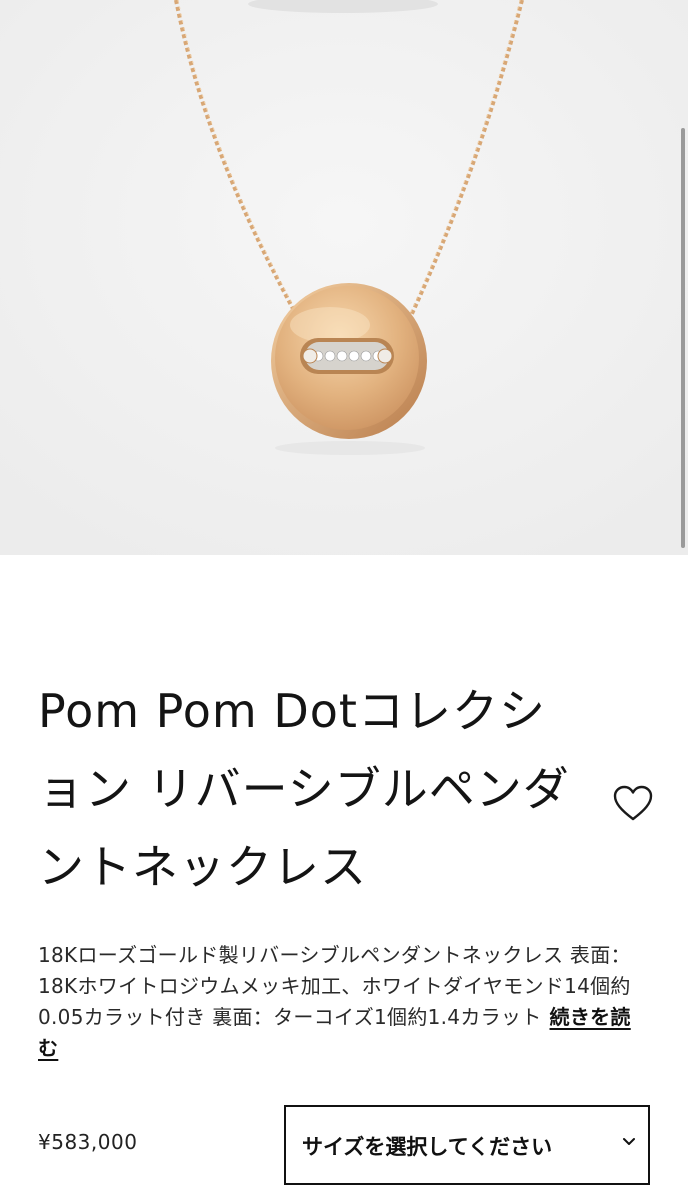 The image size is (688, 1199). I want to click on size-select: サイズを選択してください, so click(467, 1145).